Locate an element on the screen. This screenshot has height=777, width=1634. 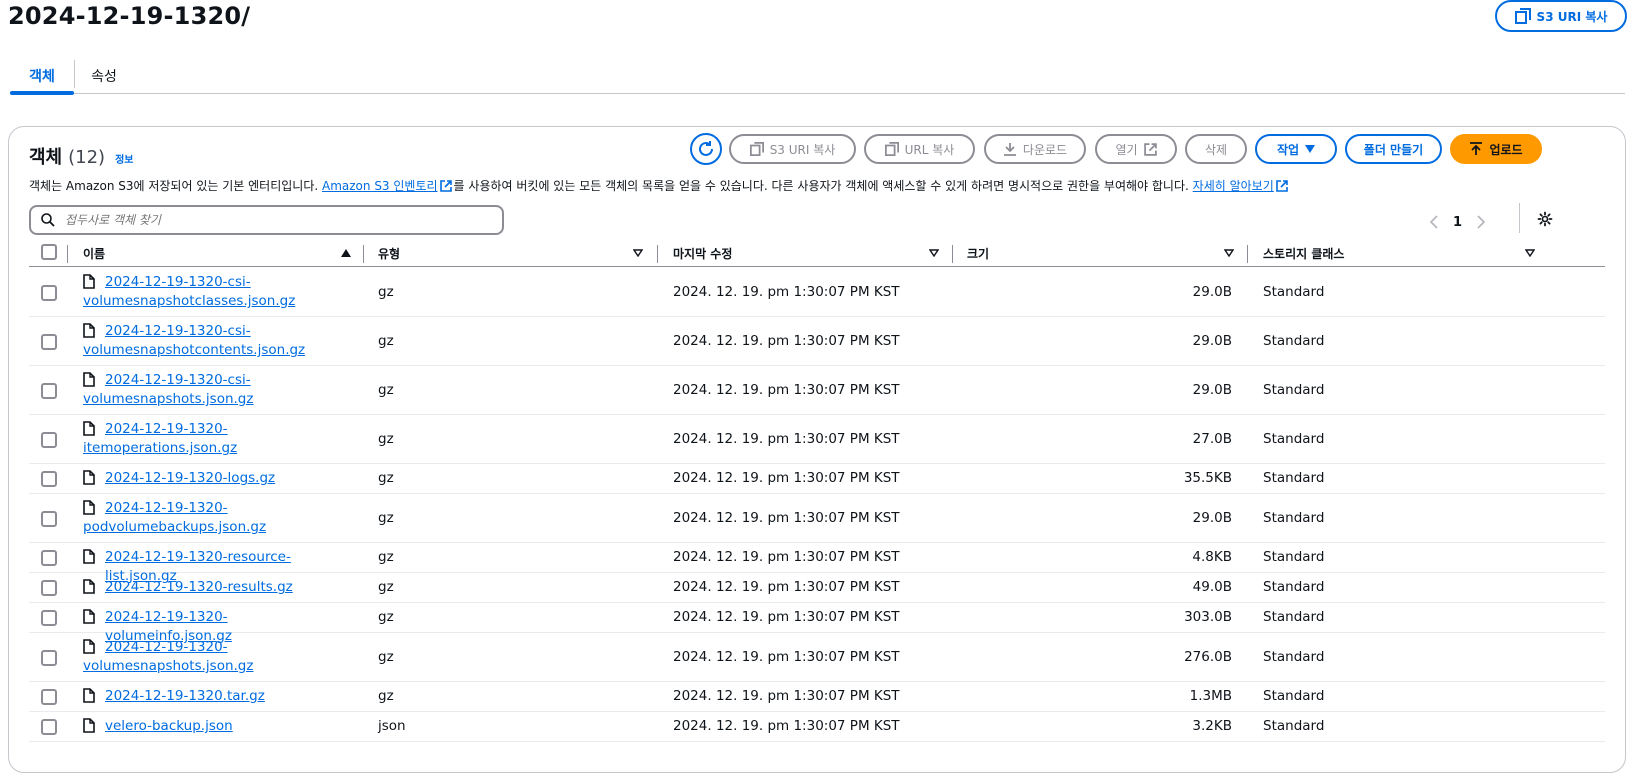
search-box is located at coordinates (266, 220).